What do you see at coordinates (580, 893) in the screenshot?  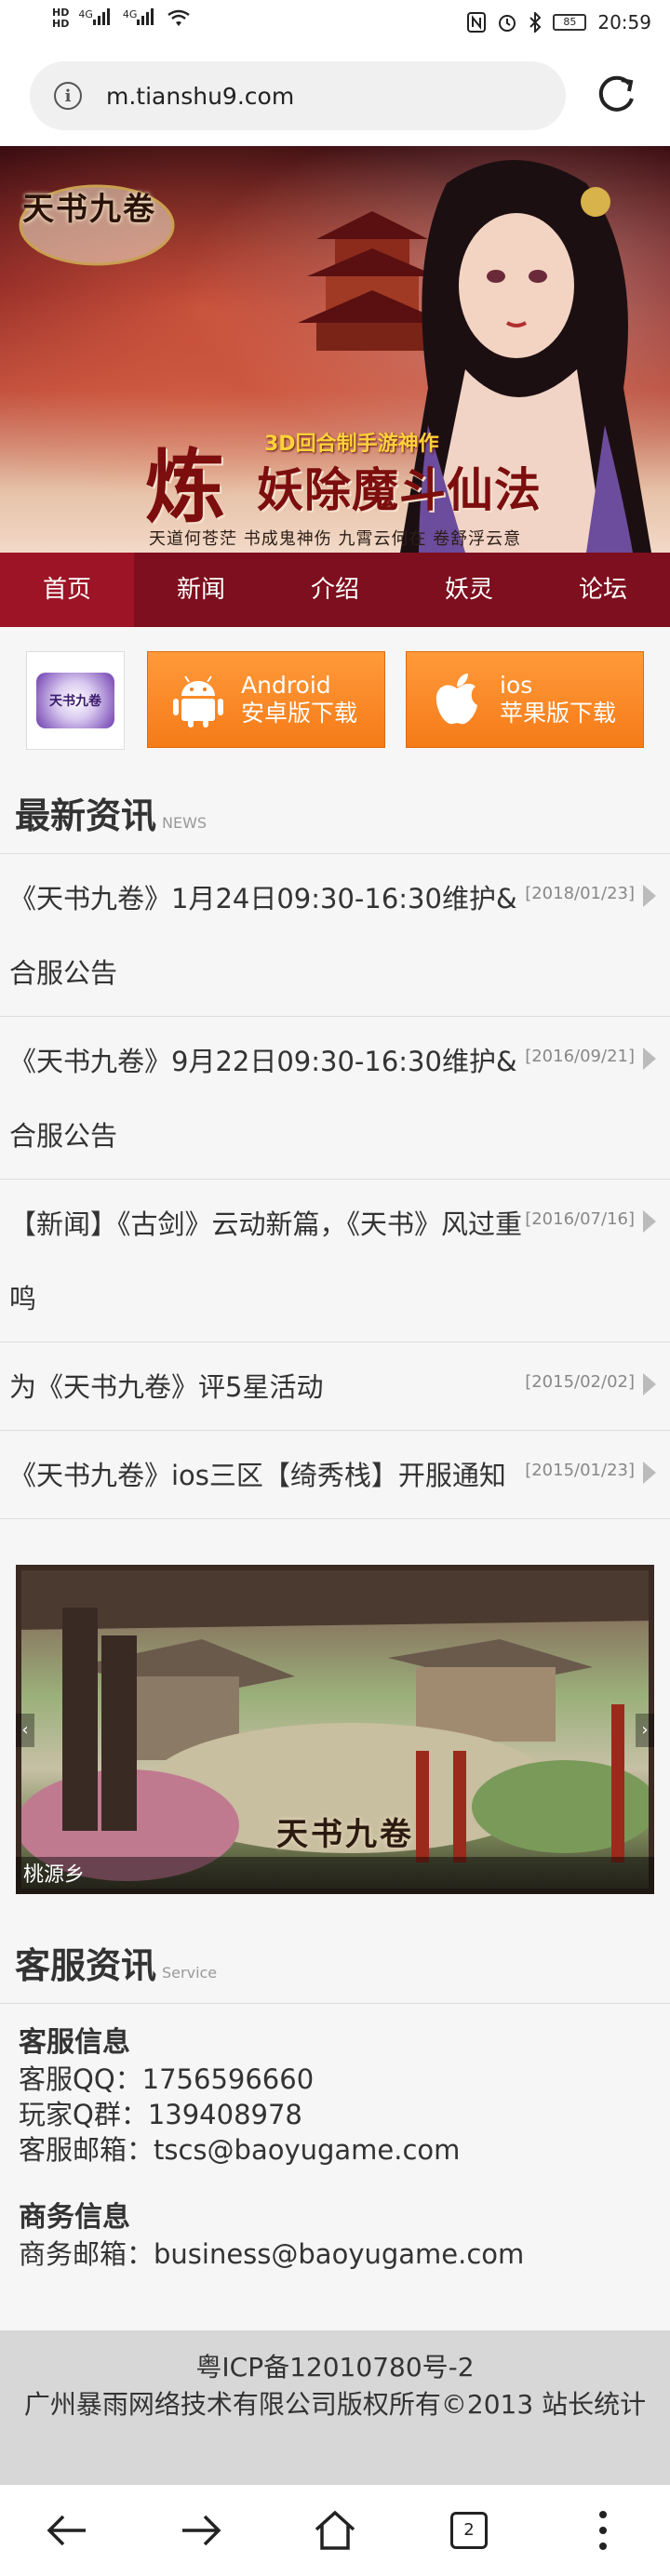 I see `news-item-date: [2018/01/23]` at bounding box center [580, 893].